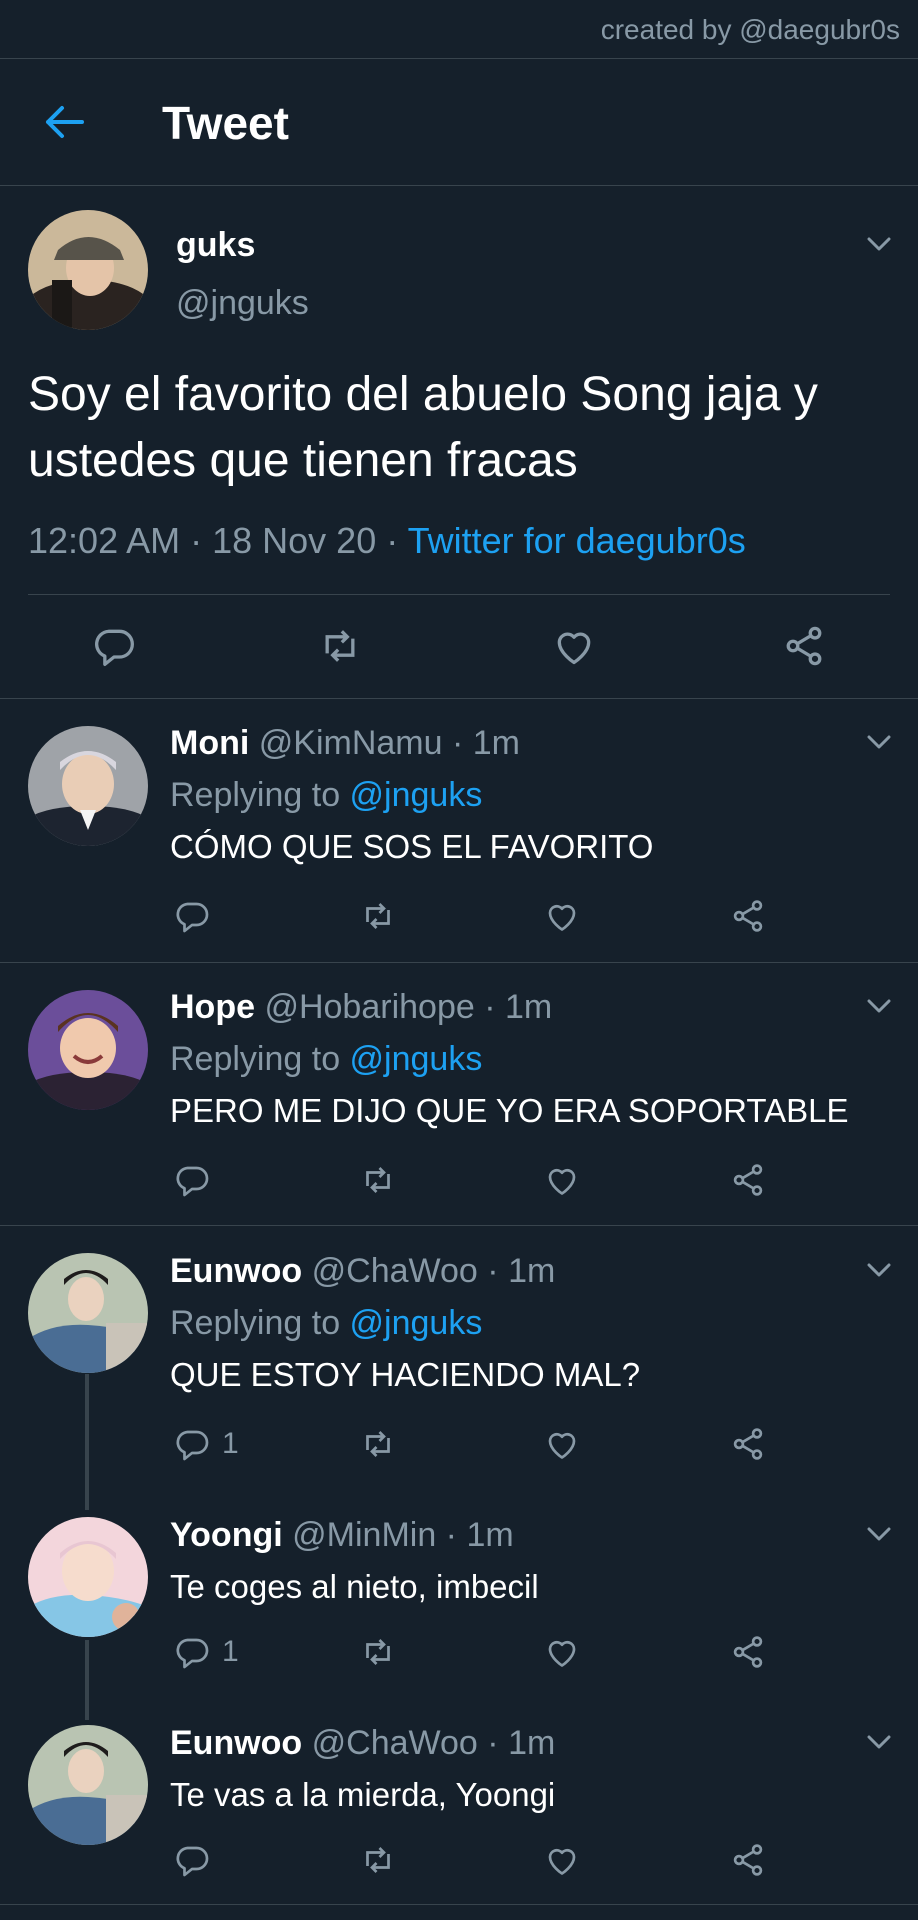 Image resolution: width=918 pixels, height=1920 pixels. I want to click on reply-header: Hope @Hobarihope · 1m, so click(361, 1007).